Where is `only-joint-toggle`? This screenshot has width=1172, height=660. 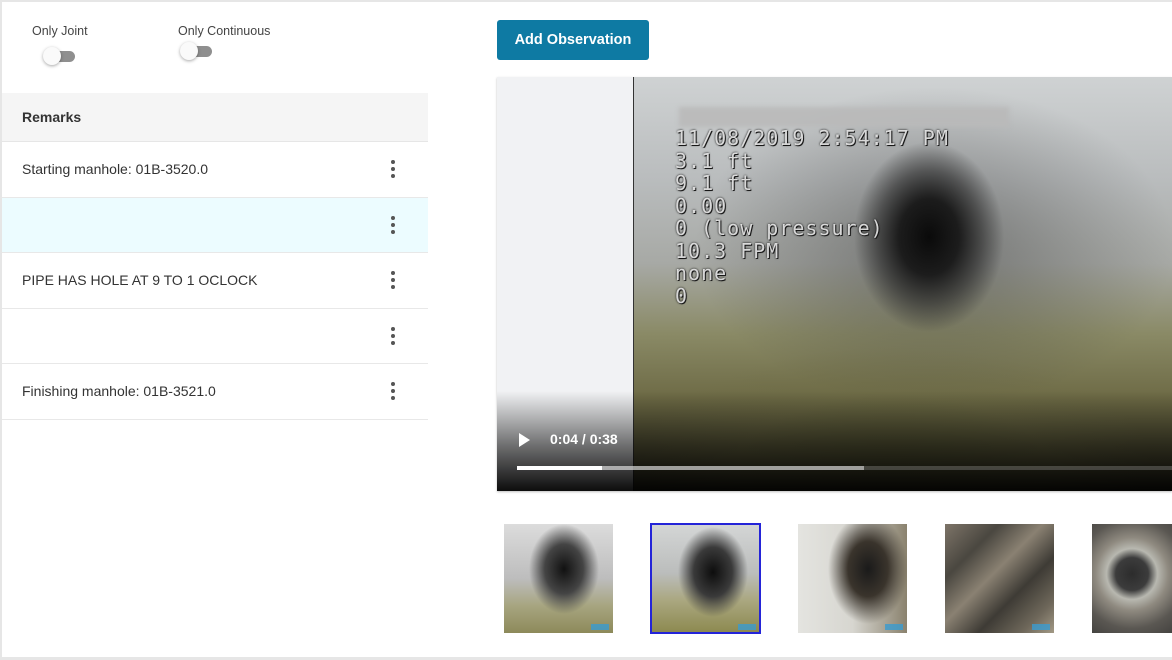
only-joint-toggle is located at coordinates (59, 56).